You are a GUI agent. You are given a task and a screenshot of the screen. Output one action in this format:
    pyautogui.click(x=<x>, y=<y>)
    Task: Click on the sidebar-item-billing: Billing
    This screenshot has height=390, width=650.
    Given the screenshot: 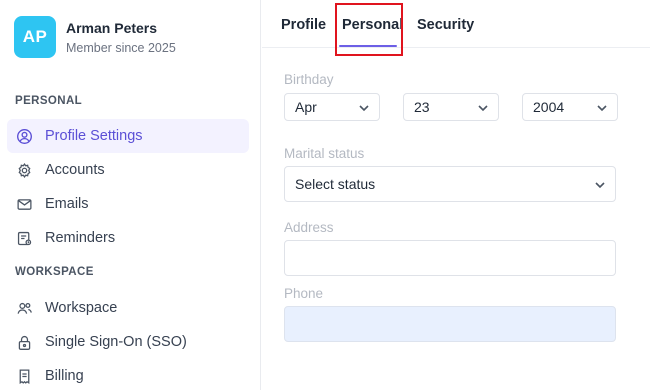 What is the action you would take?
    pyautogui.click(x=128, y=374)
    